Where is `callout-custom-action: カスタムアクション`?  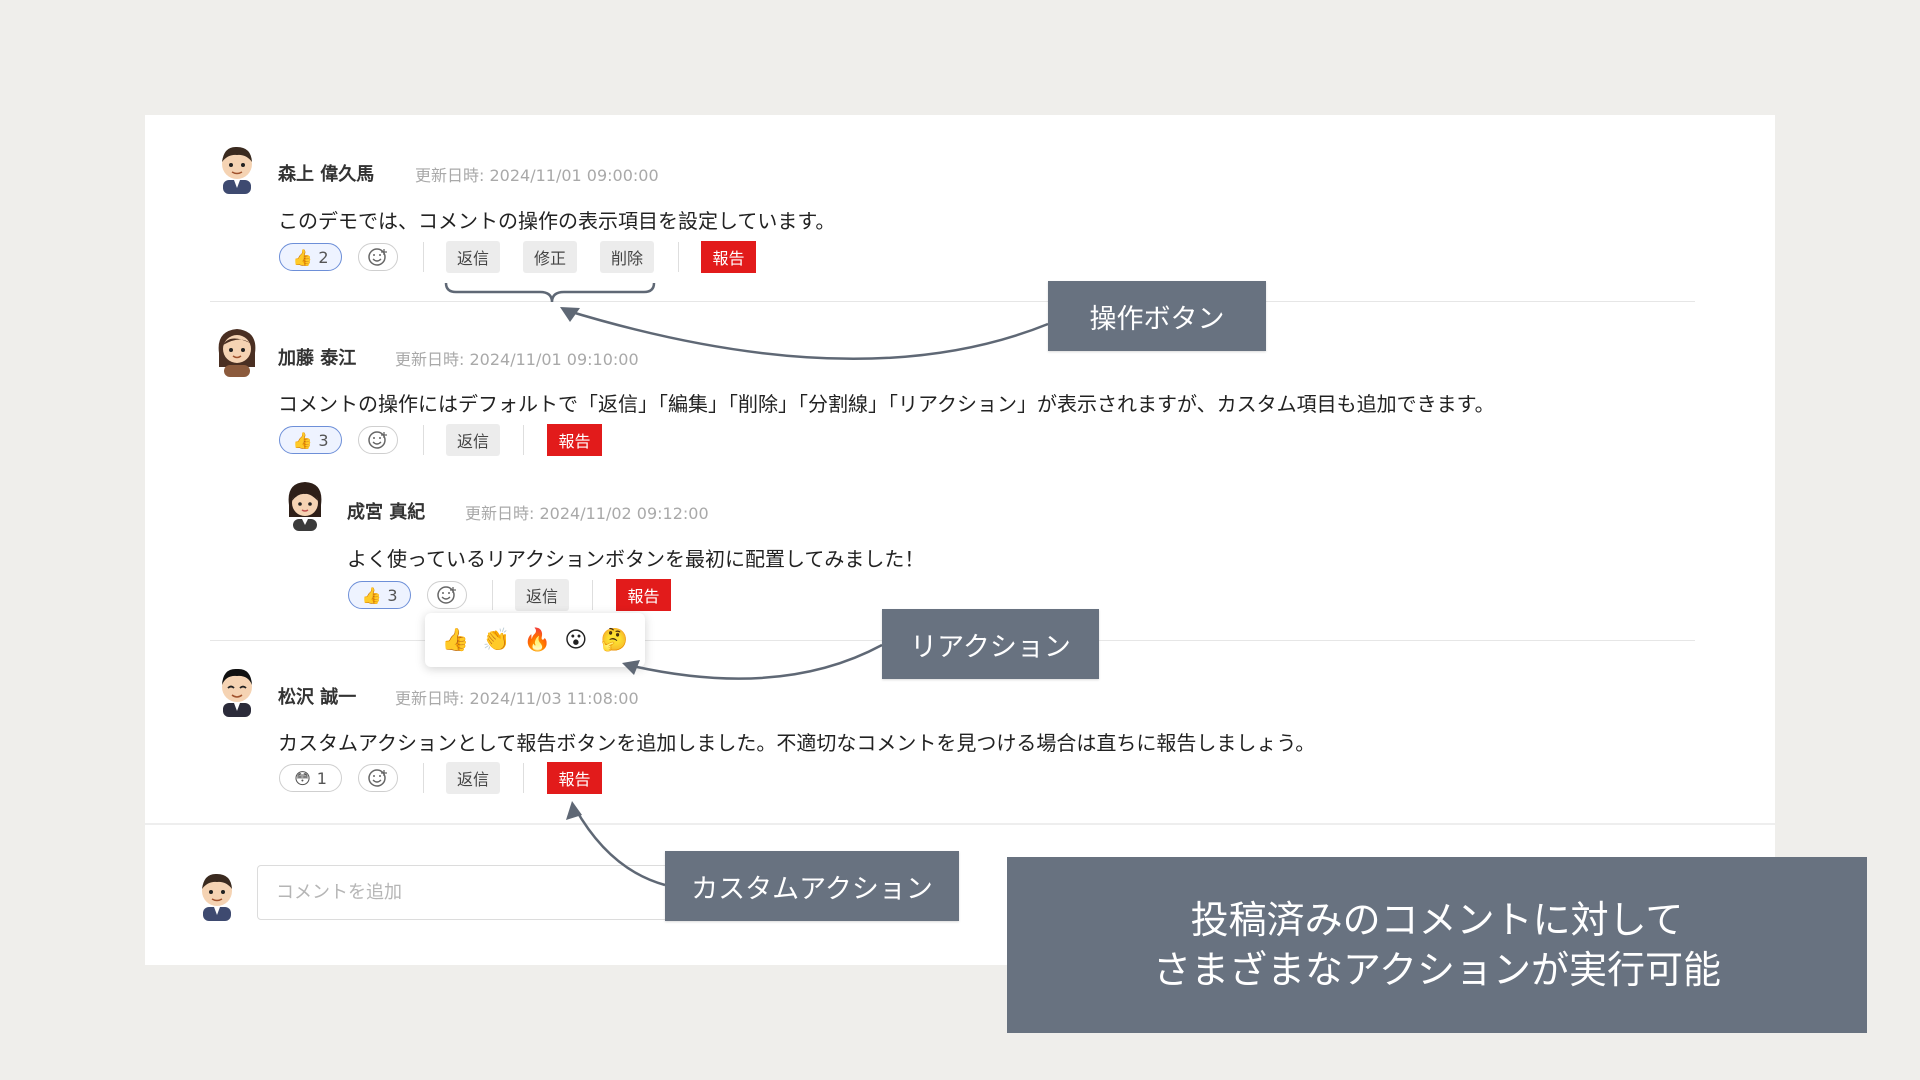
callout-custom-action: カスタムアクション is located at coordinates (812, 886).